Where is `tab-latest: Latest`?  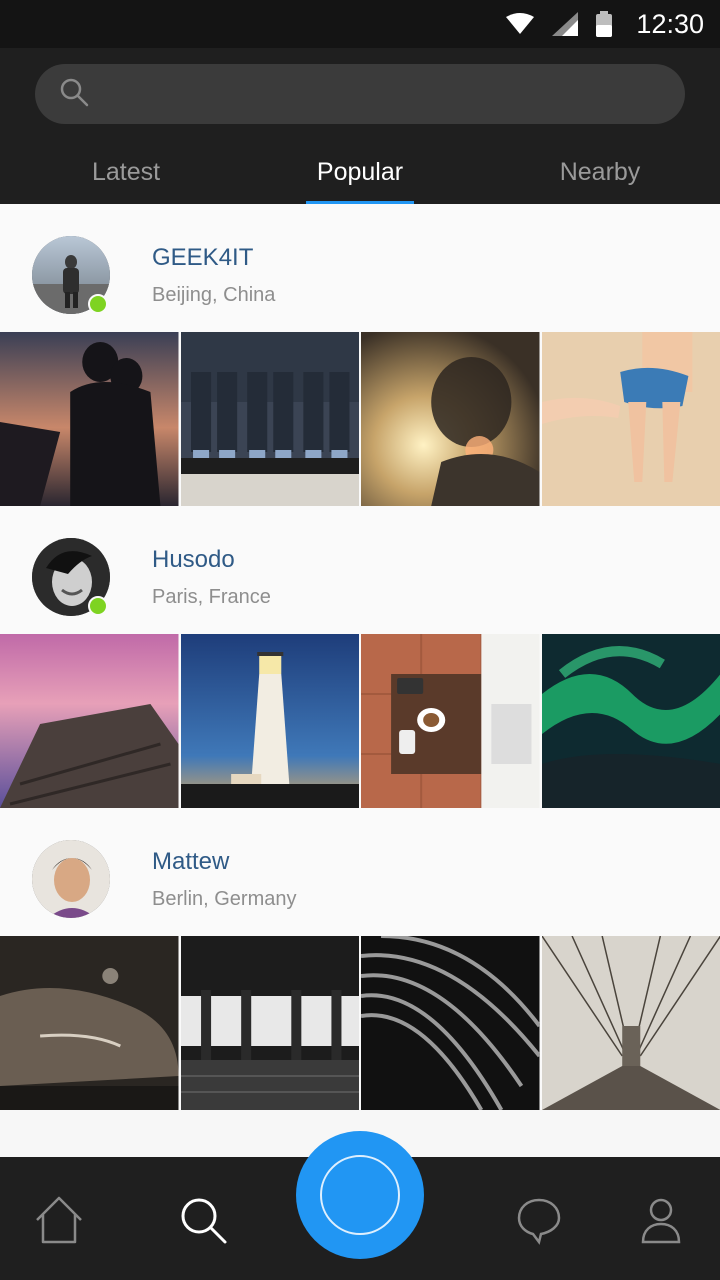 tab-latest: Latest is located at coordinates (126, 174).